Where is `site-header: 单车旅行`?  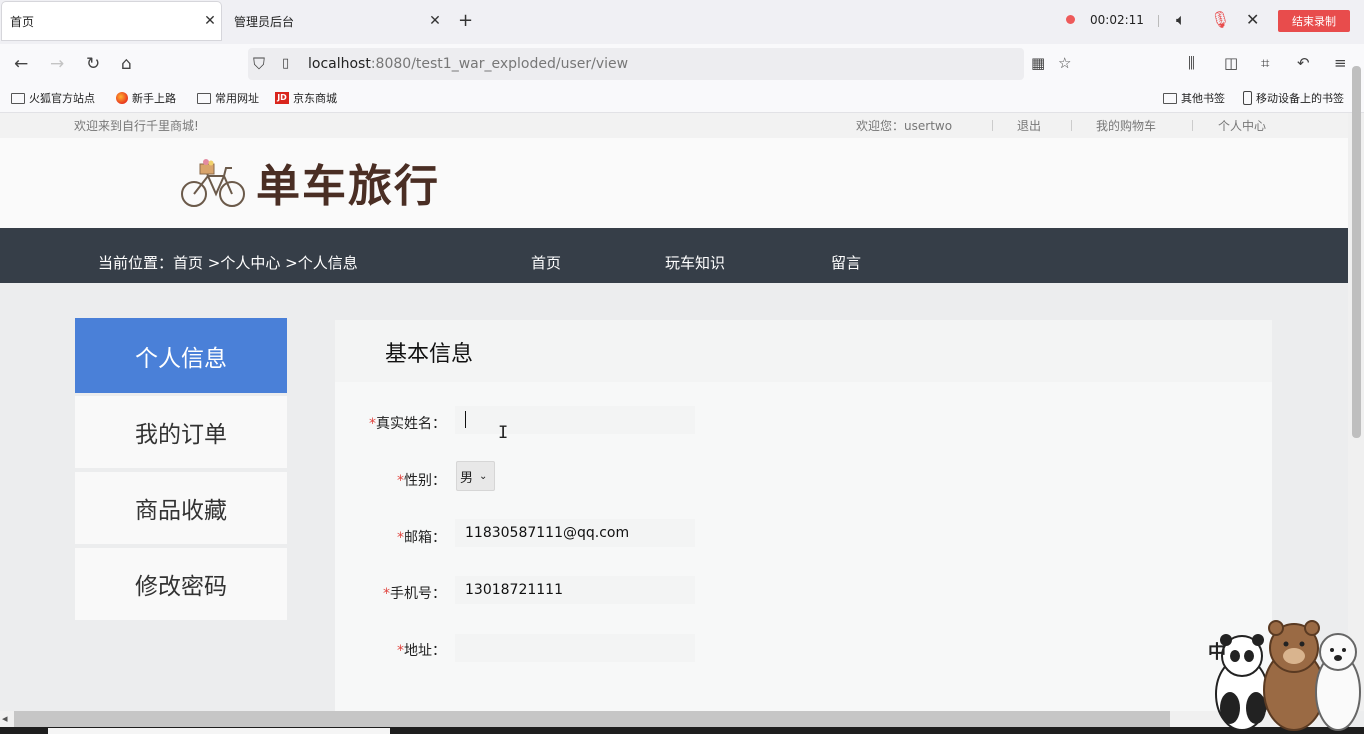 site-header: 单车旅行 is located at coordinates (674, 183).